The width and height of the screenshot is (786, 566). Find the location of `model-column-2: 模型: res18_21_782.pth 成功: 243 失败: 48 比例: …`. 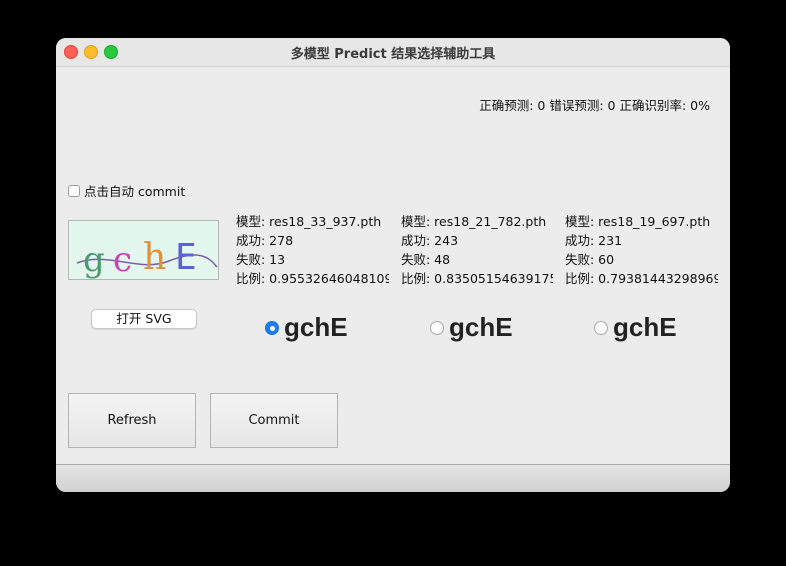

model-column-2: 模型: res18_21_782.pth 成功: 243 失败: 48 比例: … is located at coordinates (477, 250).